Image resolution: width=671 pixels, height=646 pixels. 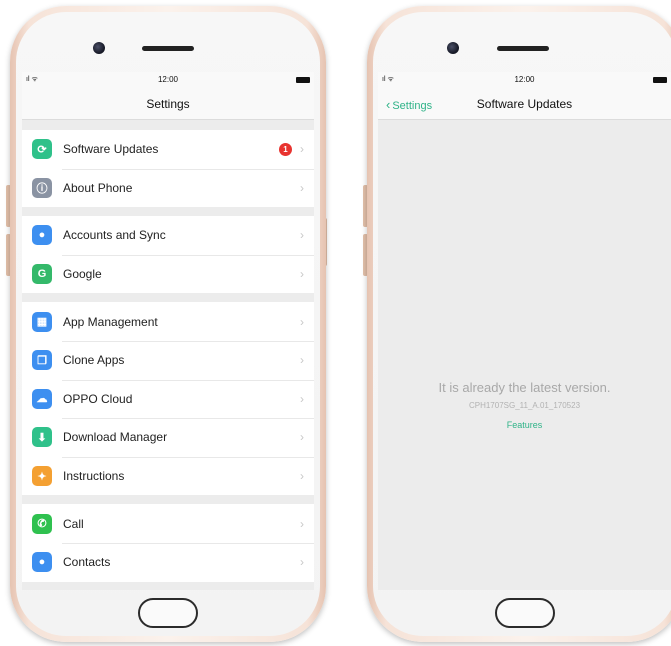 What do you see at coordinates (114, 235) in the screenshot?
I see `settings-item-label: Accounts and Sync` at bounding box center [114, 235].